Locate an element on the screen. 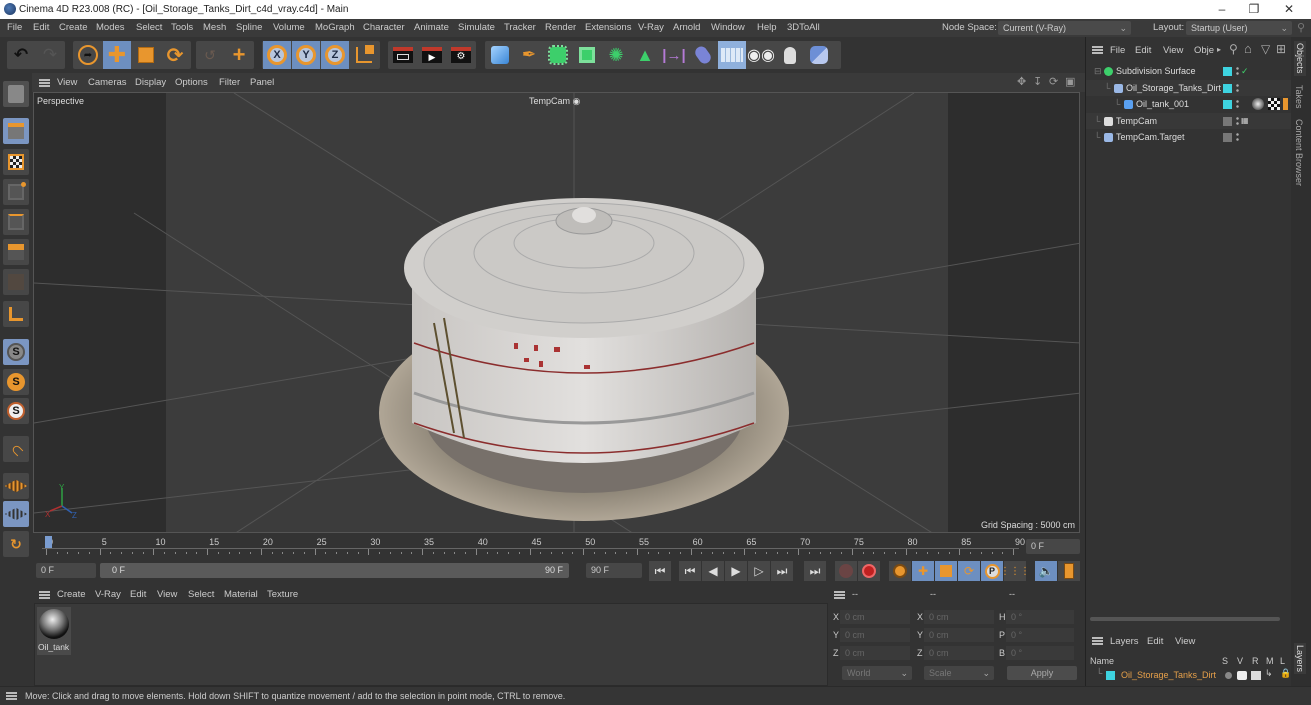 Image resolution: width=1311 pixels, height=705 pixels. lock-y-button: Y is located at coordinates (306, 55).